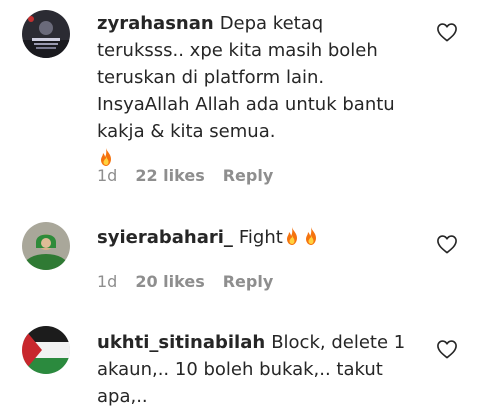 Image resolution: width=487 pixels, height=420 pixels. Describe the element at coordinates (260, 237) in the screenshot. I see `comment-text: Fight` at that location.